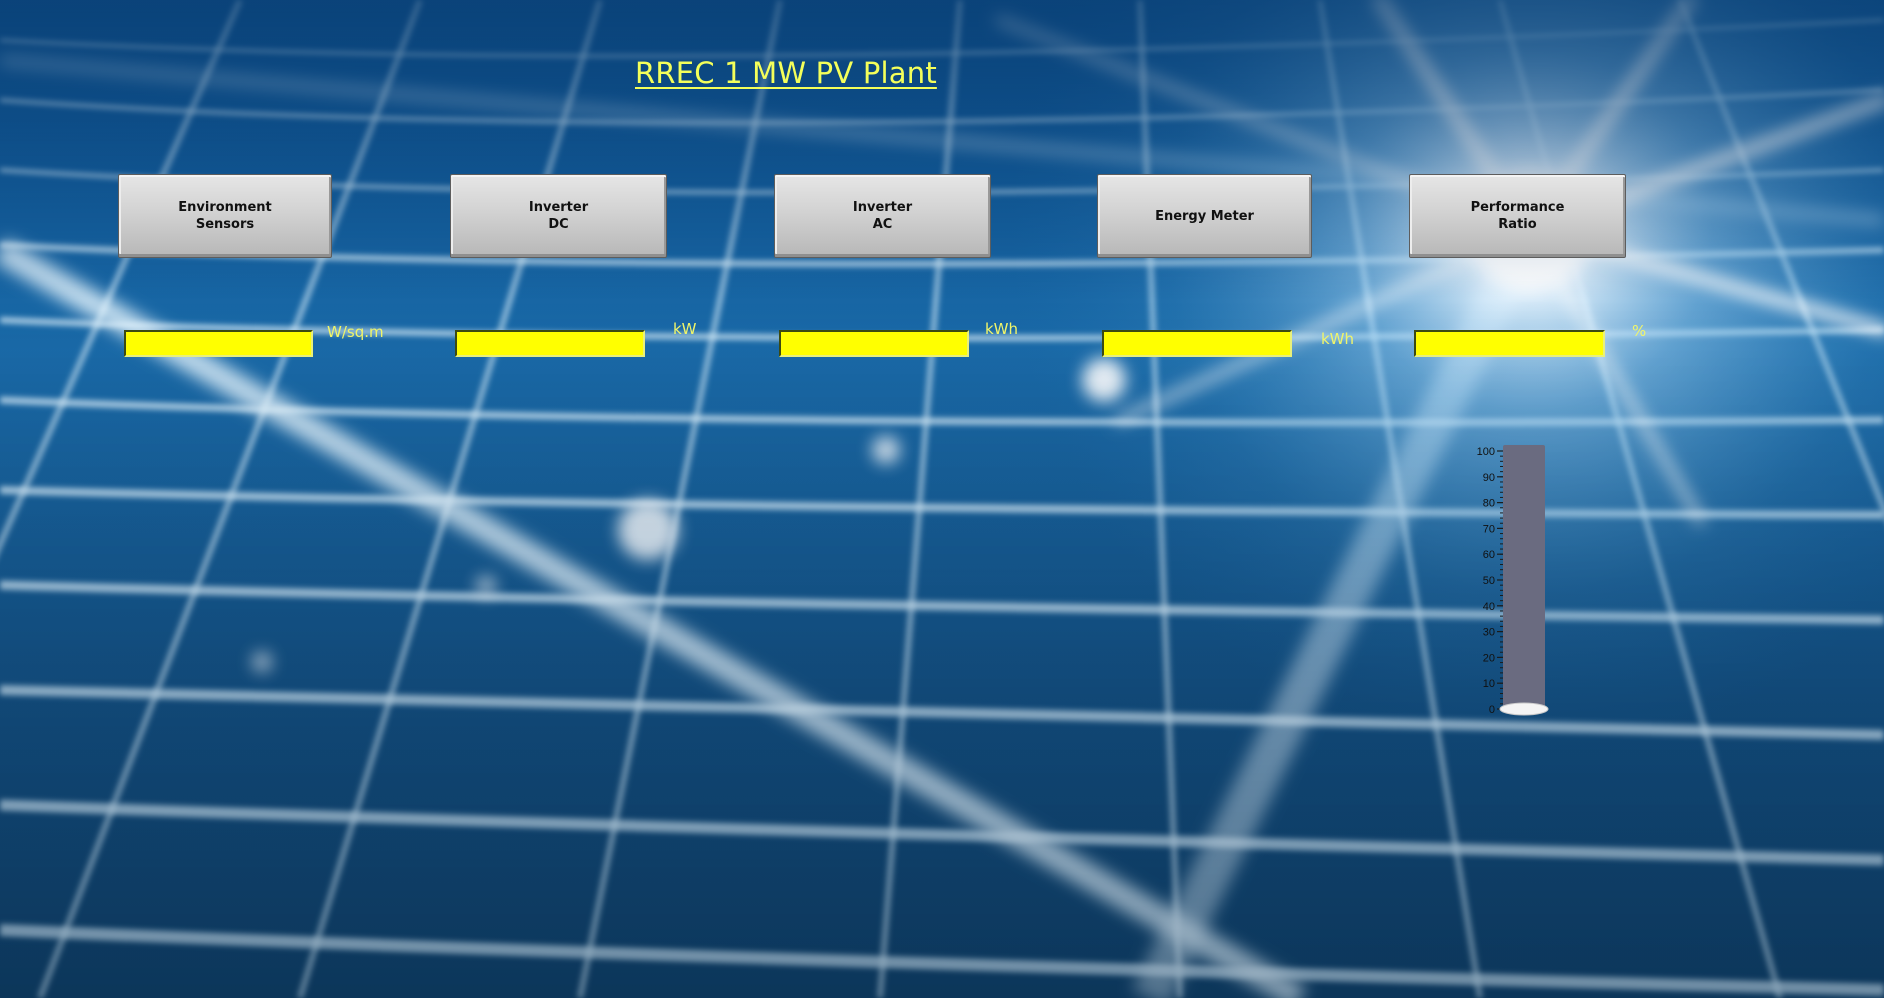  Describe the element at coordinates (1489, 504) in the screenshot. I see `gauge-tick-label: 80` at that location.